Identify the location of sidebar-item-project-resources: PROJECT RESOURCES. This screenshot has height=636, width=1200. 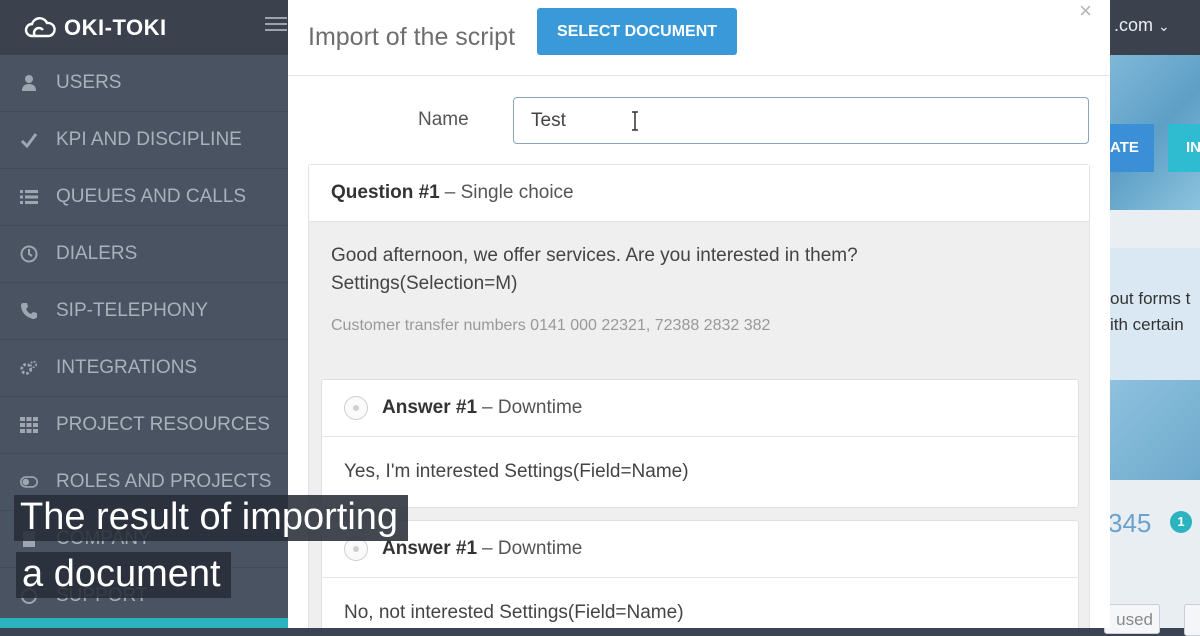
(144, 425).